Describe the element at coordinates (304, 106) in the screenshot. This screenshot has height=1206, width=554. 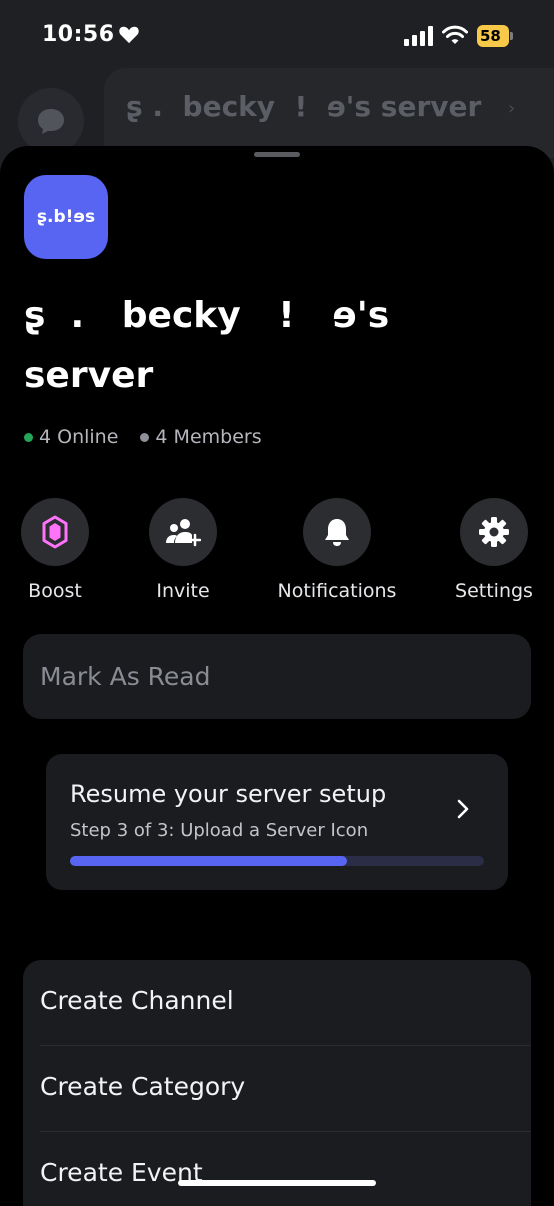
I see `background-server-name: ʂ . becky ! ɘ's server` at that location.